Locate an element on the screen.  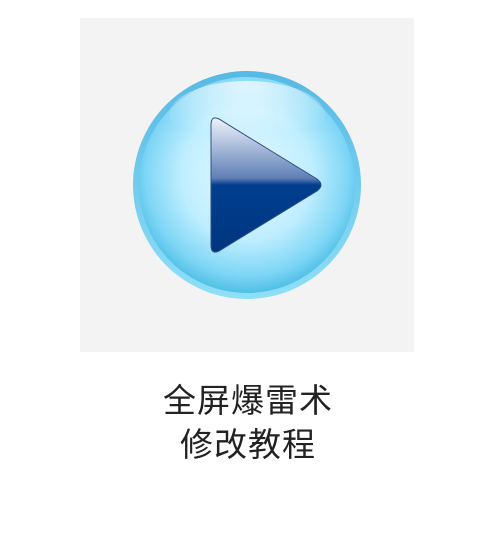
caption-line-1: 全屏爆雷术 is located at coordinates (248, 400).